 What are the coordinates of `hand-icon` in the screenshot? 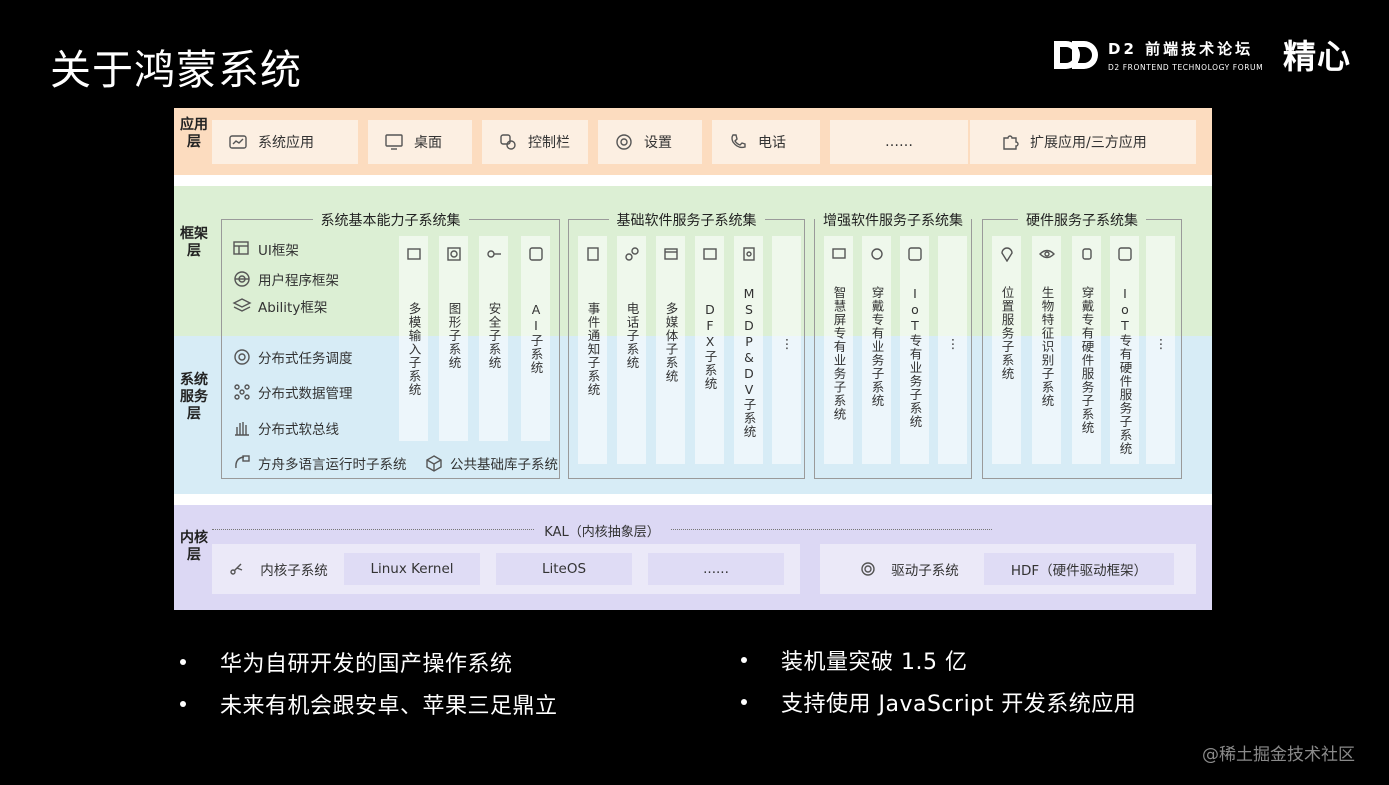 It's located at (242, 429).